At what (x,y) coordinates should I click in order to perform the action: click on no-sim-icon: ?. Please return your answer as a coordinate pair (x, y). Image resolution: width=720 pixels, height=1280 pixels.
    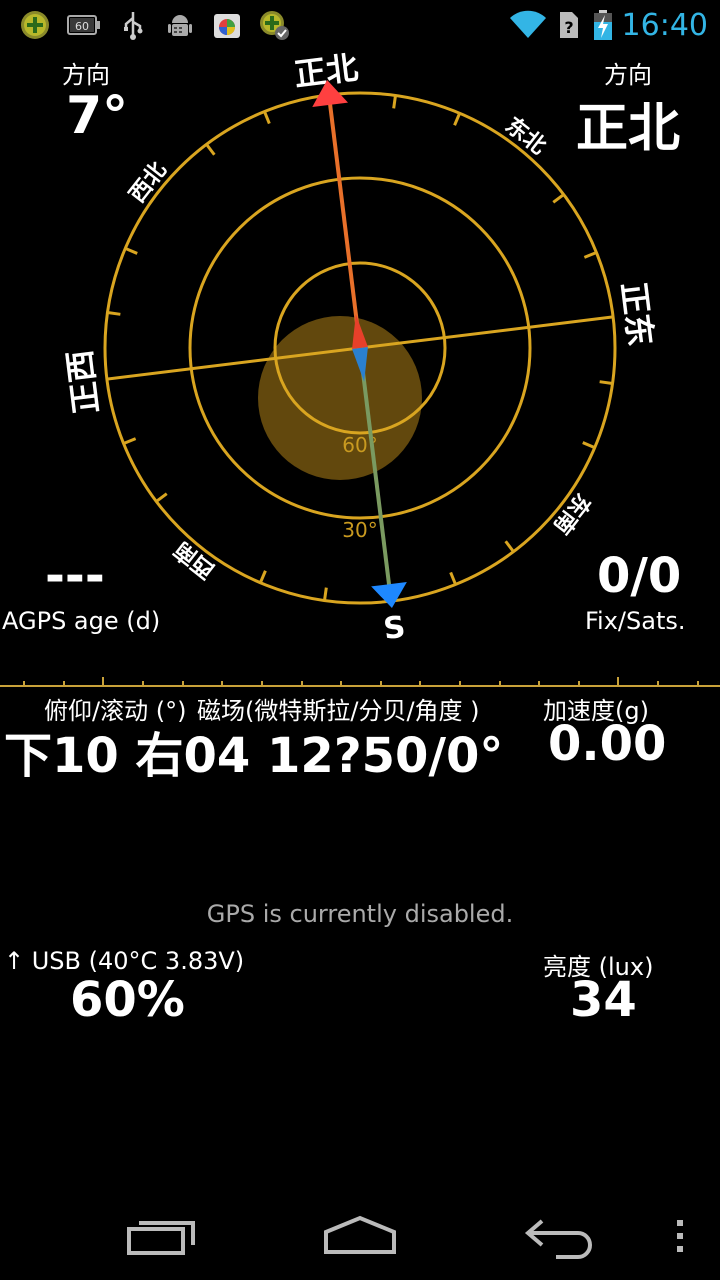
    Looking at the image, I should click on (569, 25).